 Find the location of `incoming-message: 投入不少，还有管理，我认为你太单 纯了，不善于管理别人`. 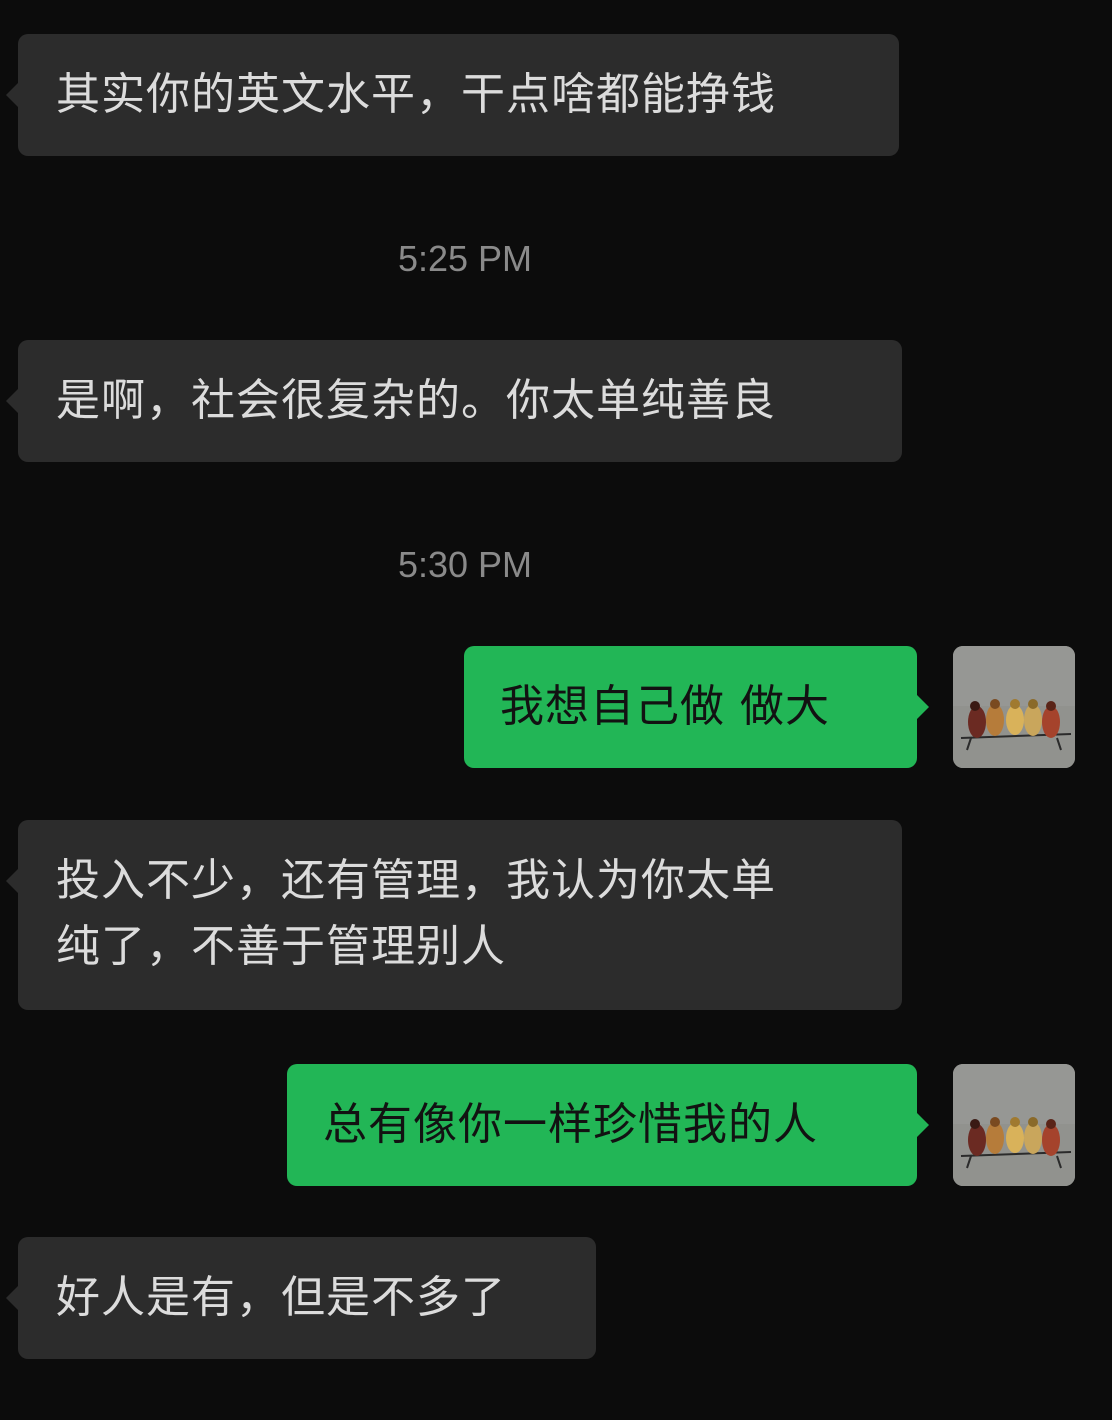

incoming-message: 投入不少，还有管理，我认为你太单 纯了，不善于管理别人 is located at coordinates (454, 915).